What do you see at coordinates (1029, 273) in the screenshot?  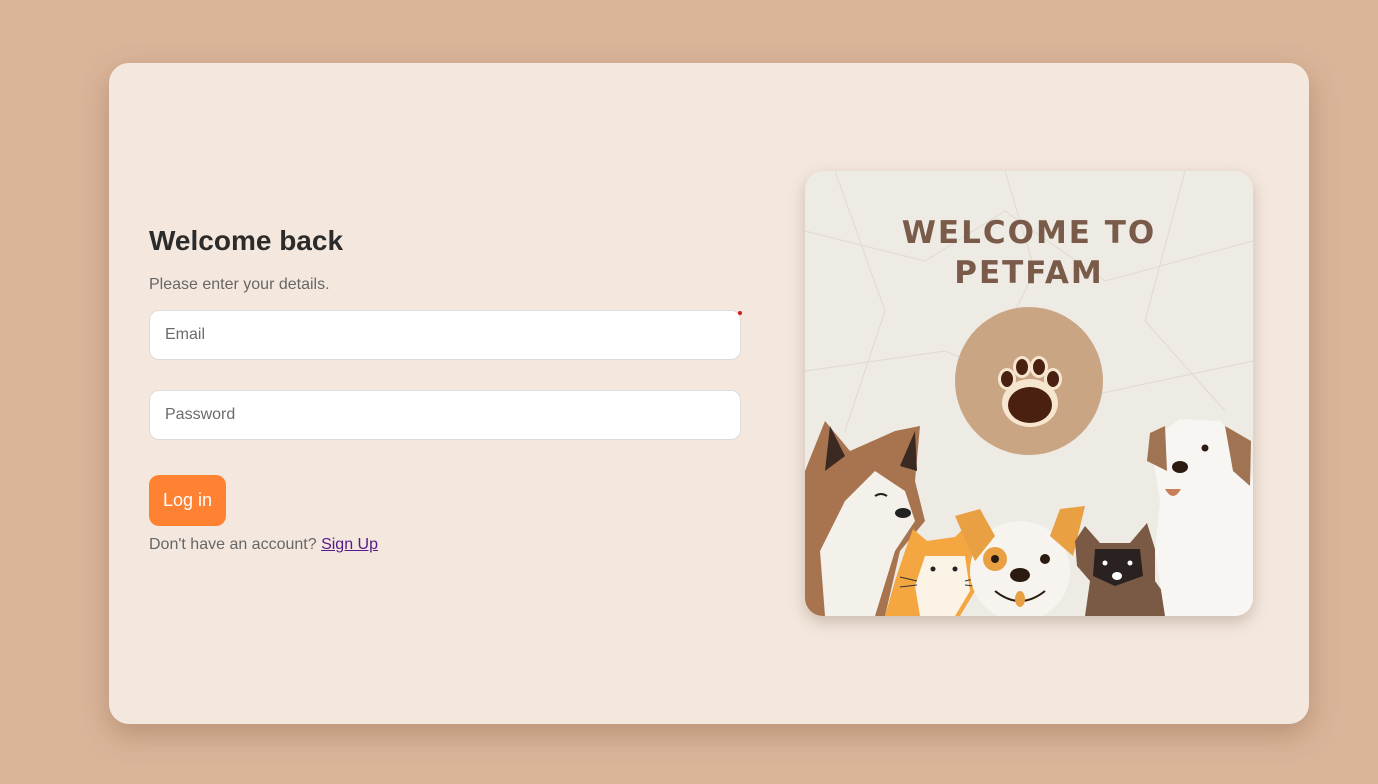 I see `banner-line-2: PETFAM` at bounding box center [1029, 273].